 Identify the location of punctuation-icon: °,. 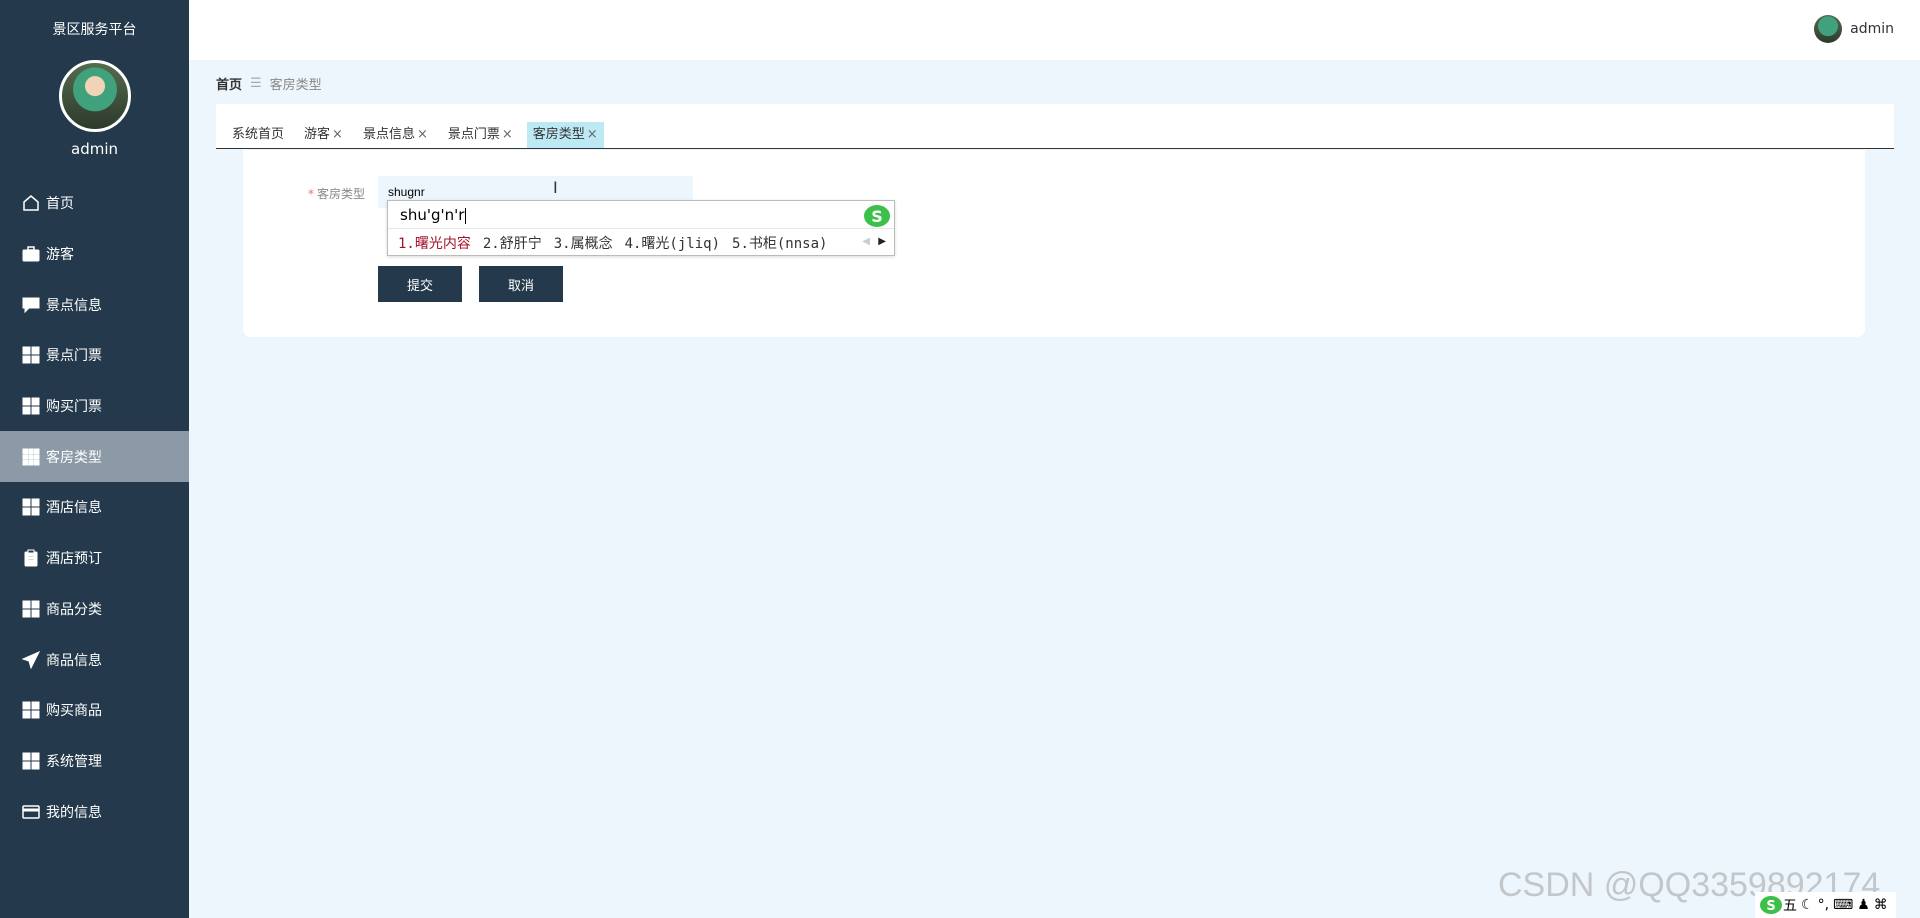
(1823, 905).